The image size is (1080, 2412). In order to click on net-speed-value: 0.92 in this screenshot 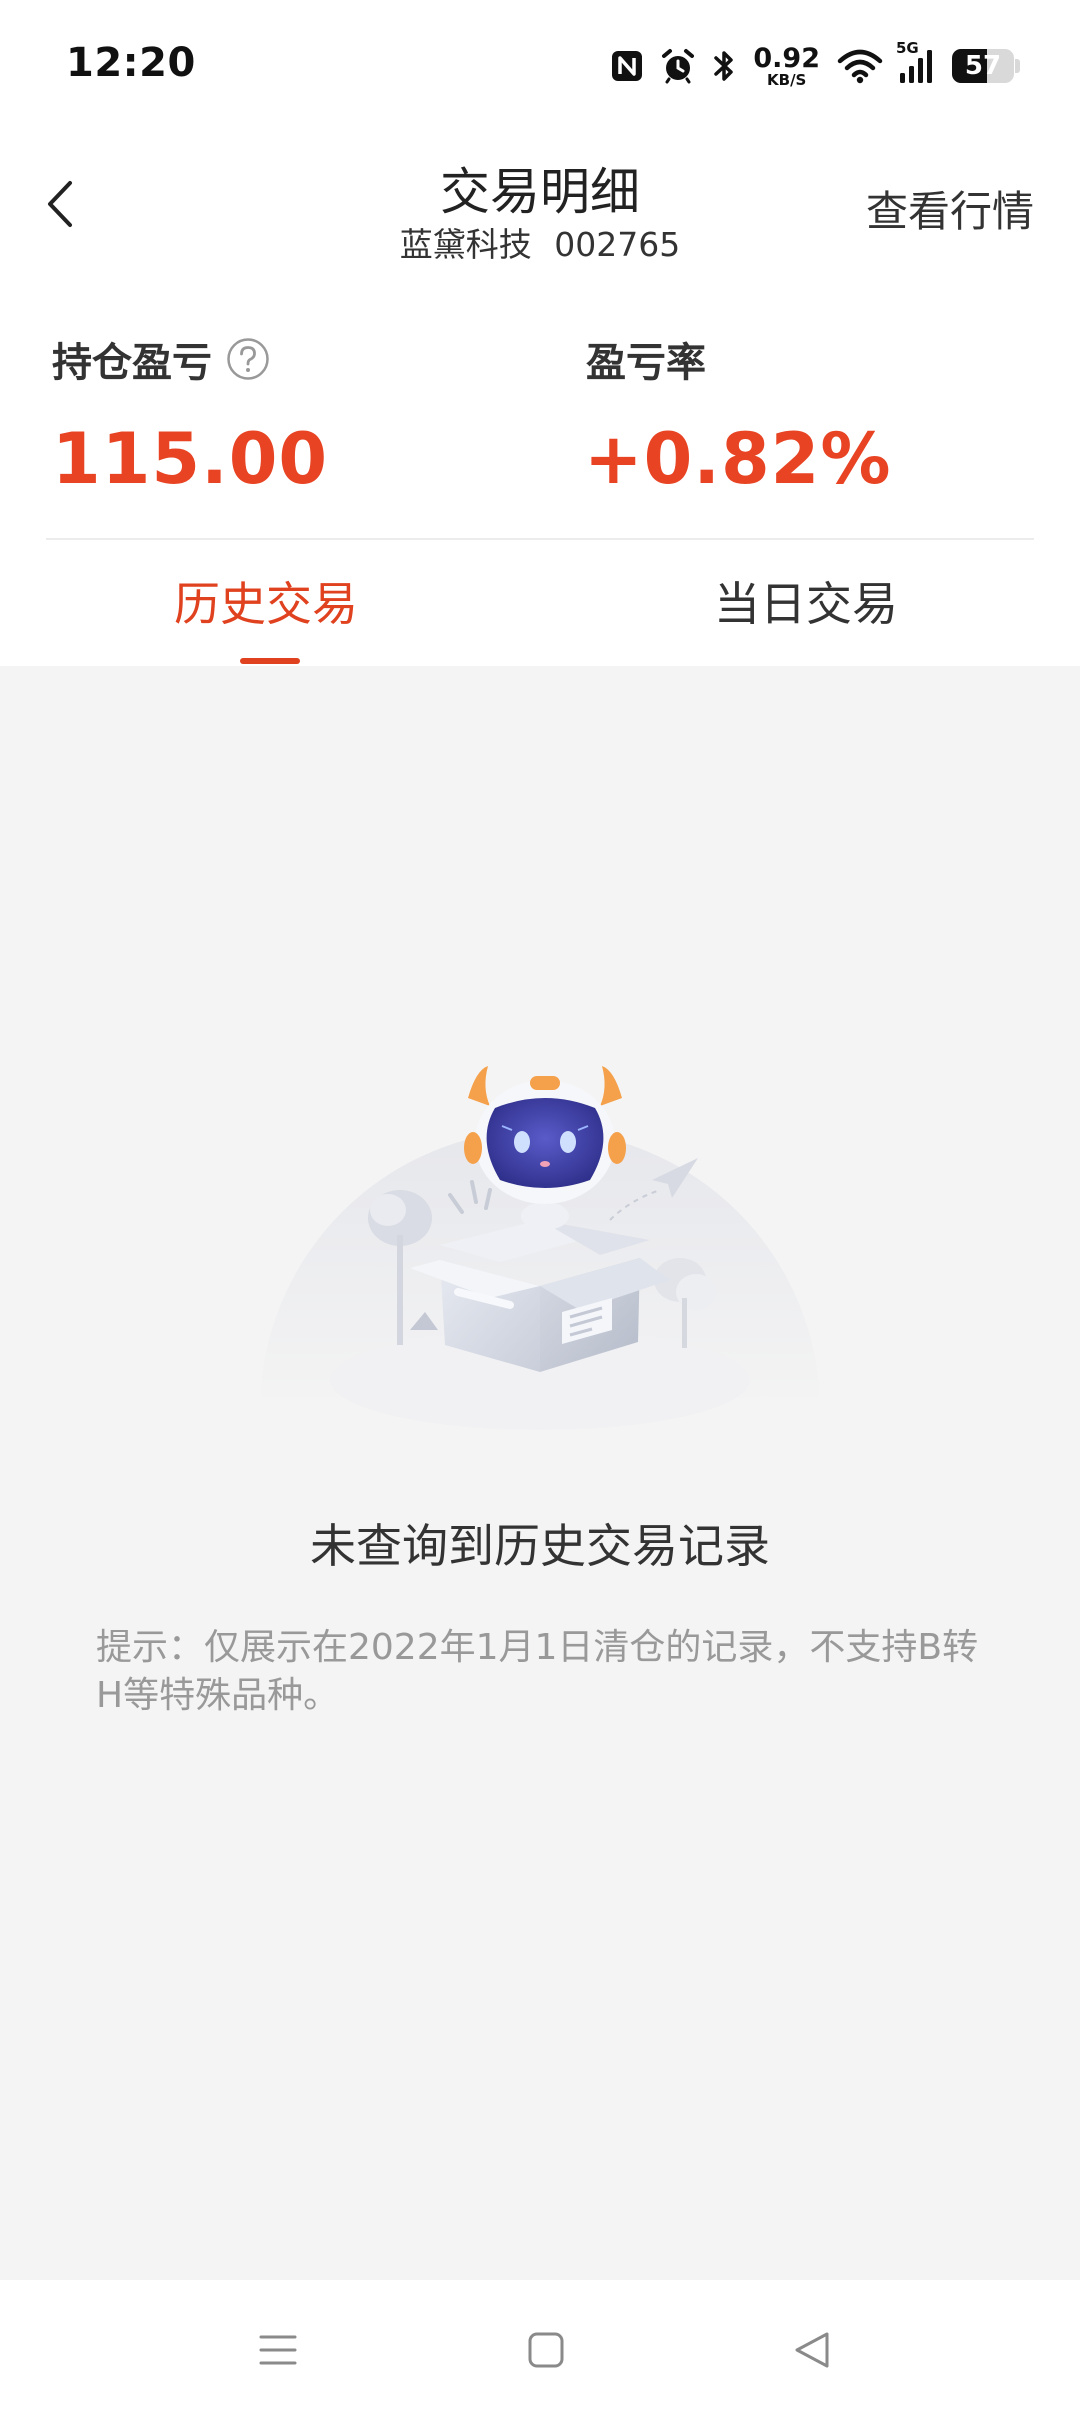, I will do `click(786, 58)`.